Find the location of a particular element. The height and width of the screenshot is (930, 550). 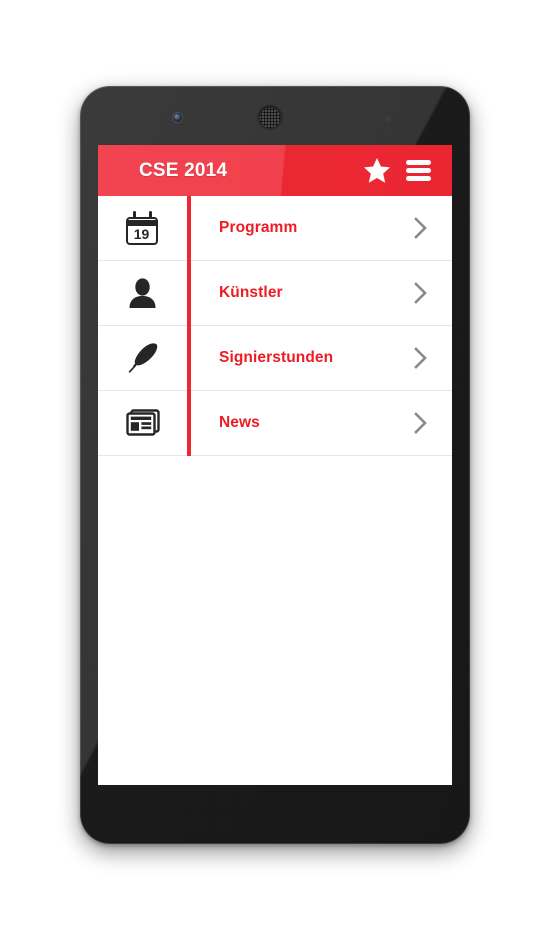

app-bar-actions is located at coordinates (397, 170).